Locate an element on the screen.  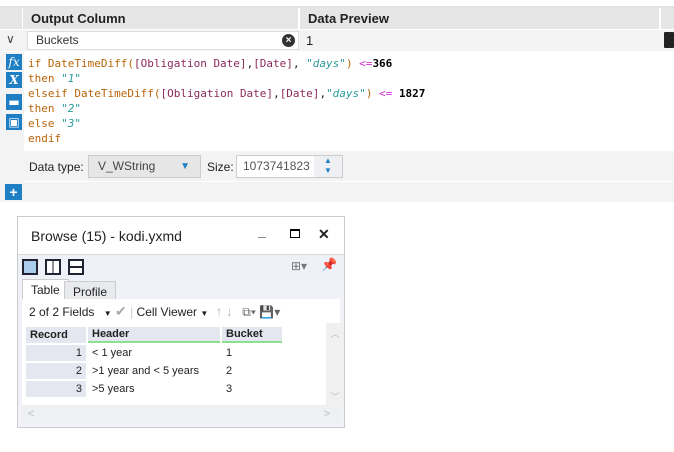
fields-select: 2 of 2 Fields is located at coordinates (61, 312).